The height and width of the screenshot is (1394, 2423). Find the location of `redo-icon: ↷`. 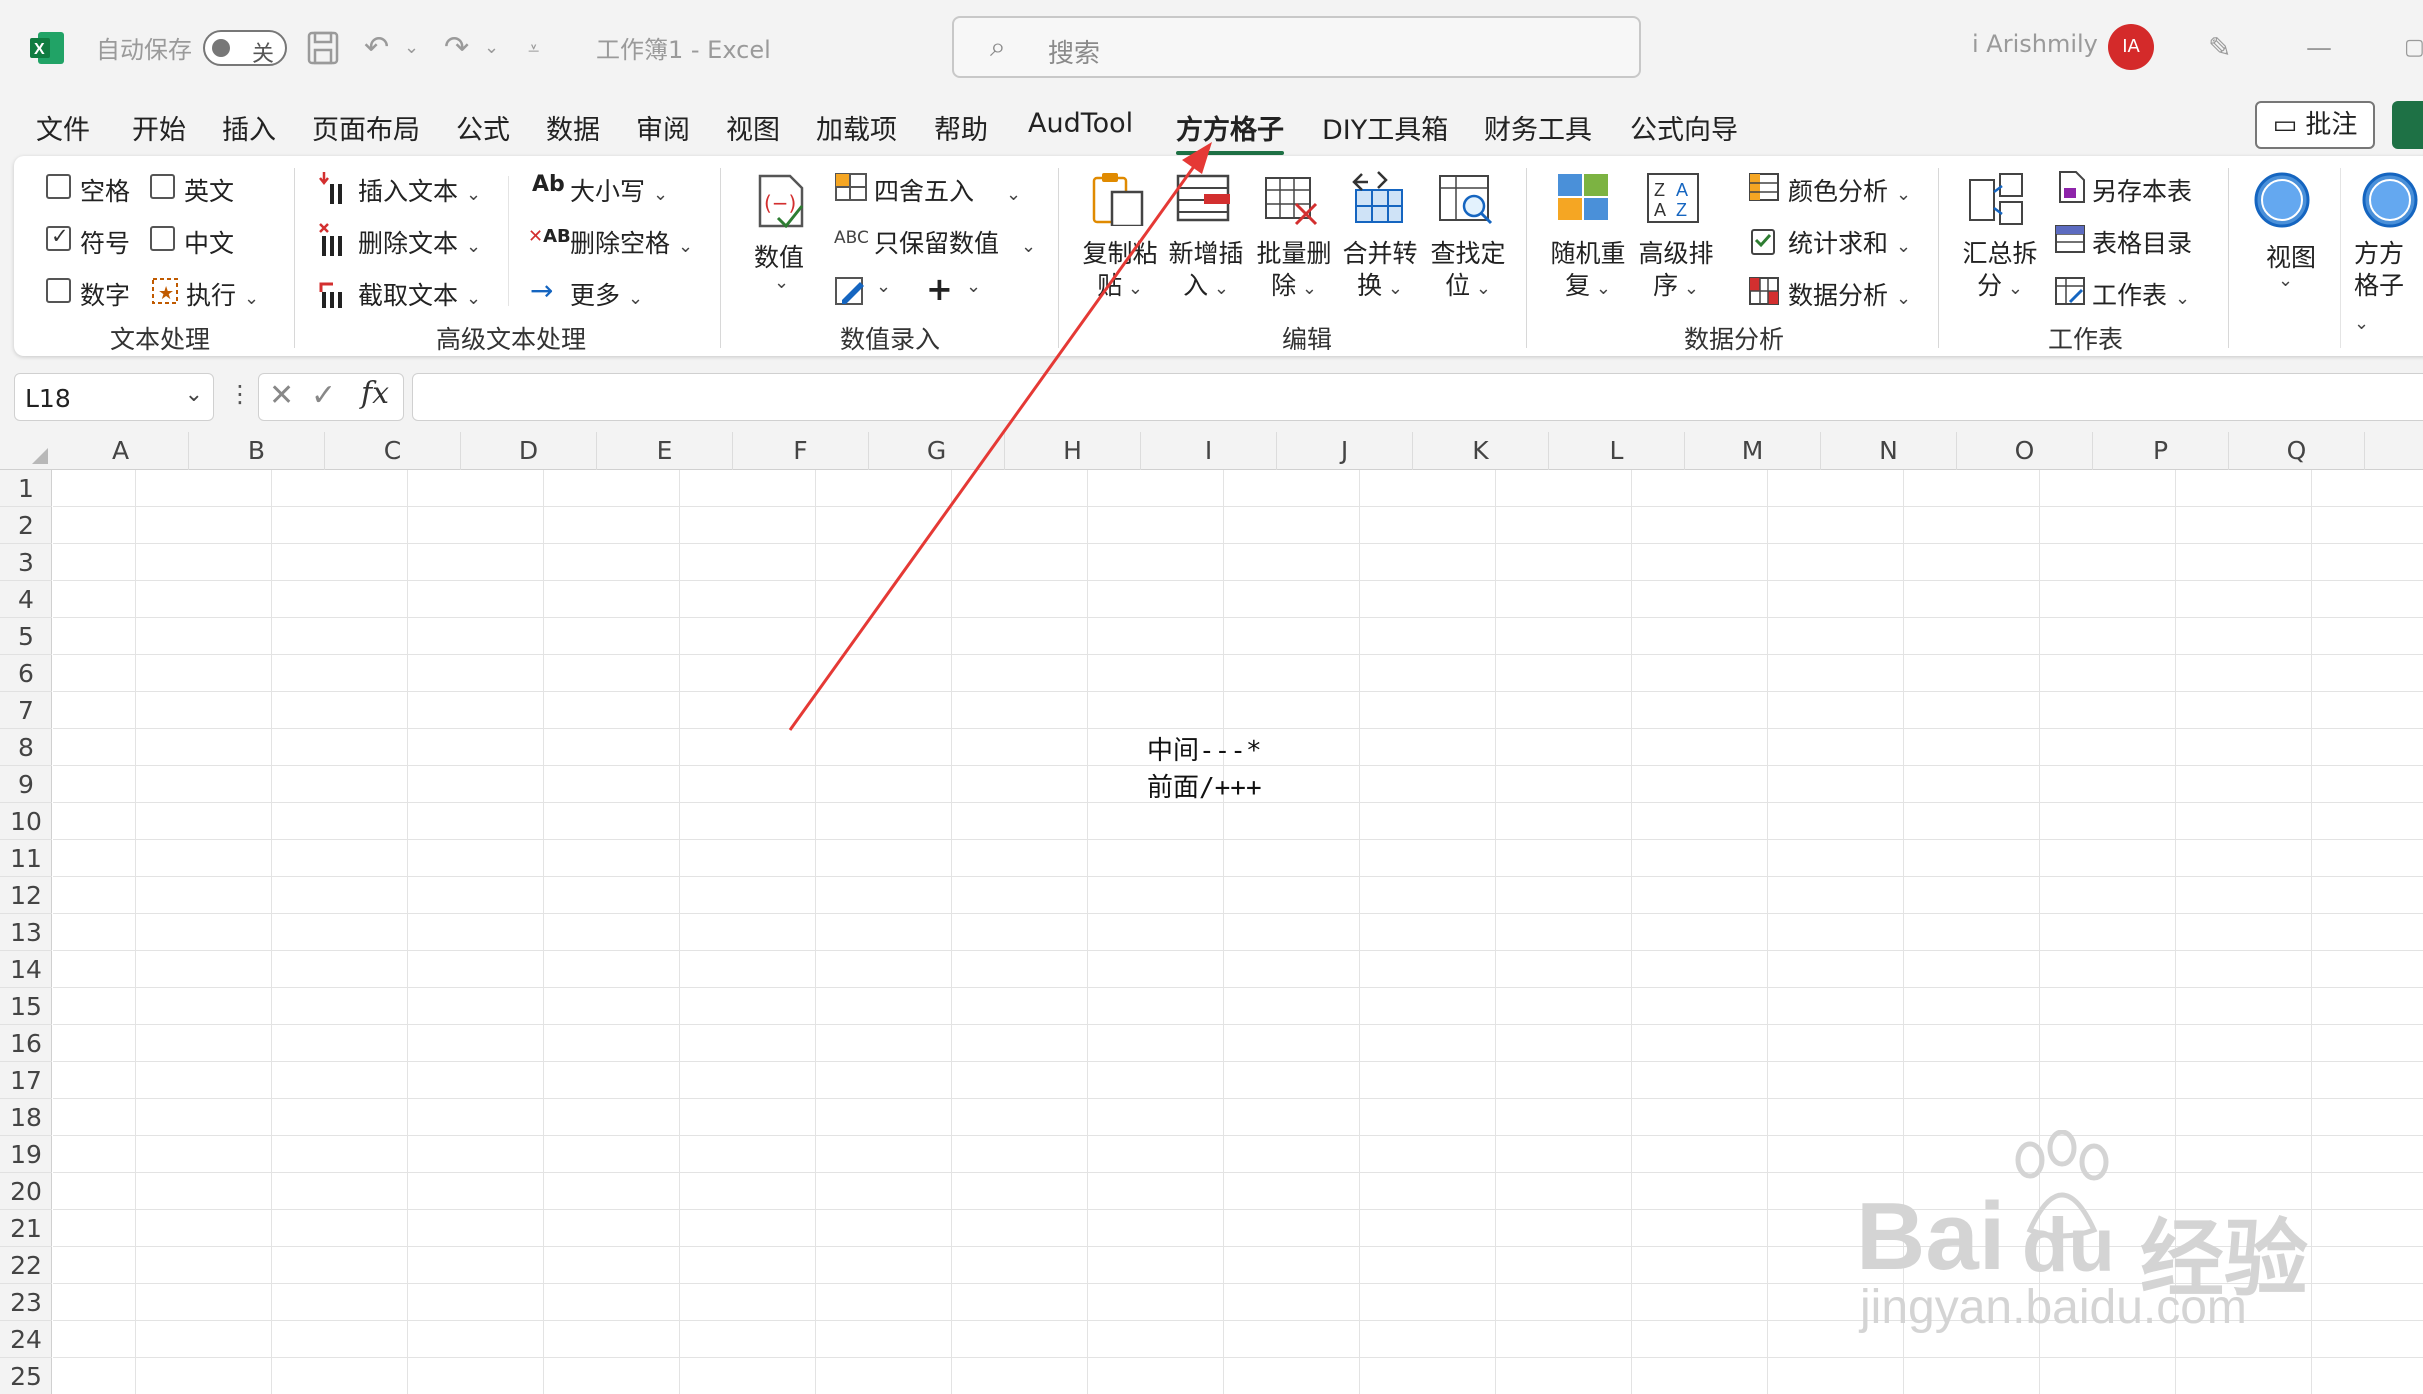

redo-icon: ↷ is located at coordinates (456, 48).